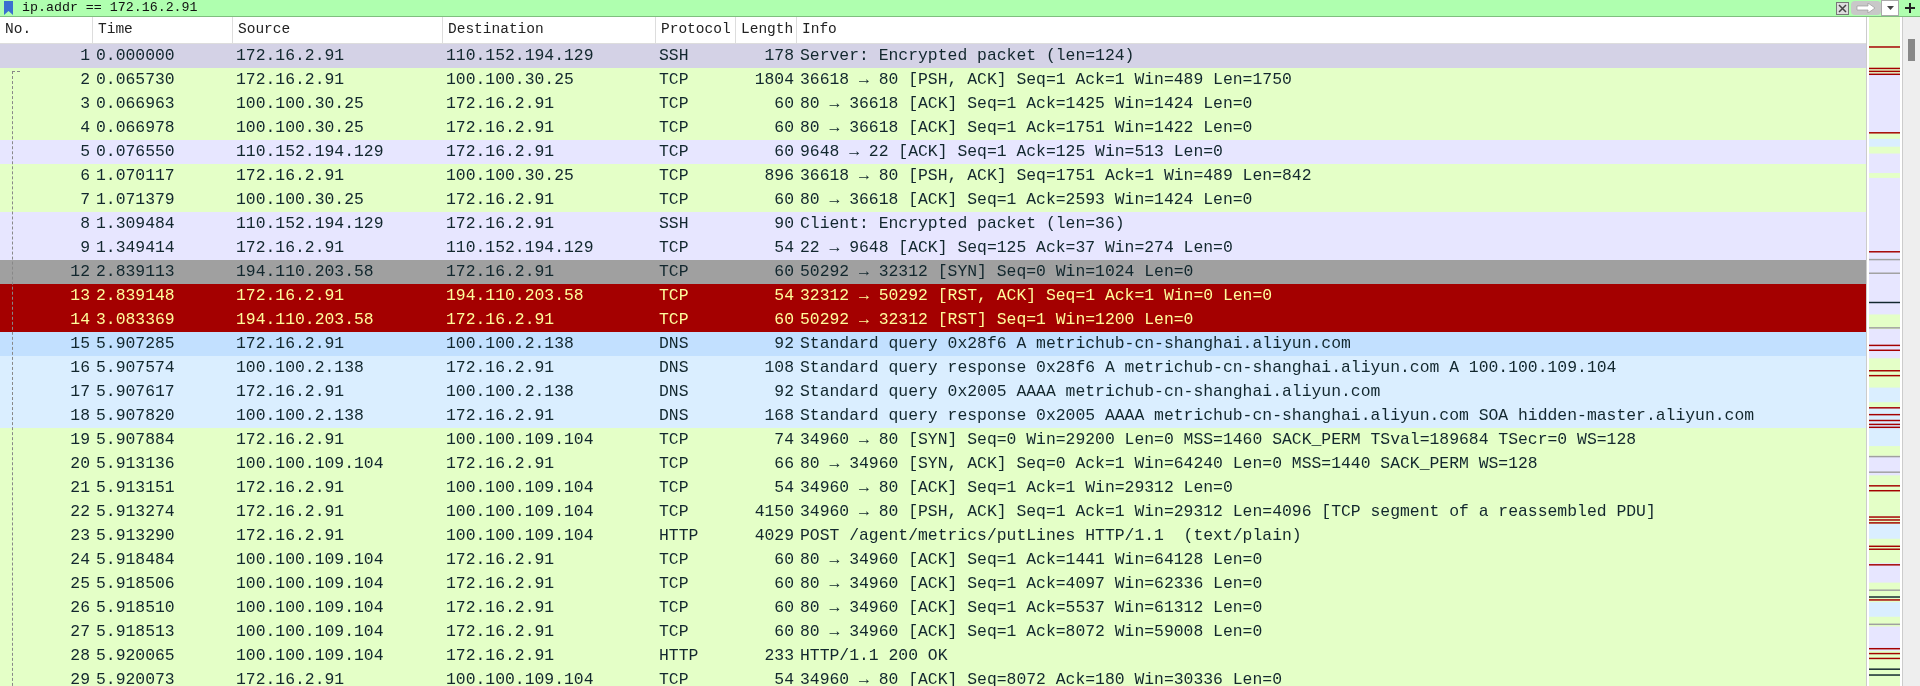  I want to click on packet-row: 12 2.839113 194.110.203.58 172.16.2.91 TCP 60 50292 → 32312 [SYN] Seq=0 Win=1024 Len=0, so click(933, 272).